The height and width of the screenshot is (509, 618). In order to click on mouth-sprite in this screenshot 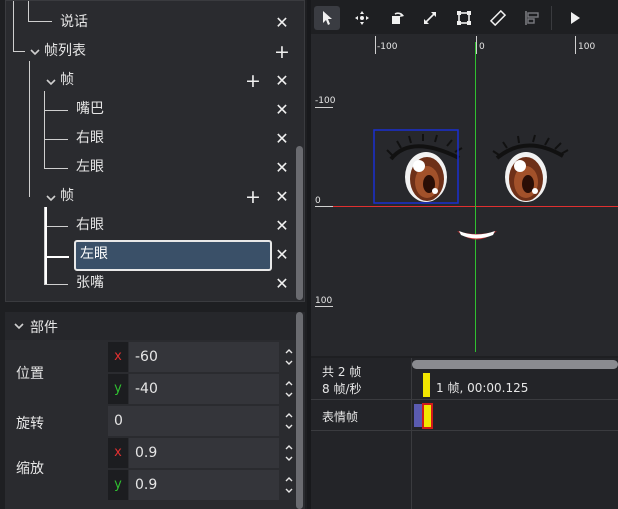, I will do `click(477, 235)`.